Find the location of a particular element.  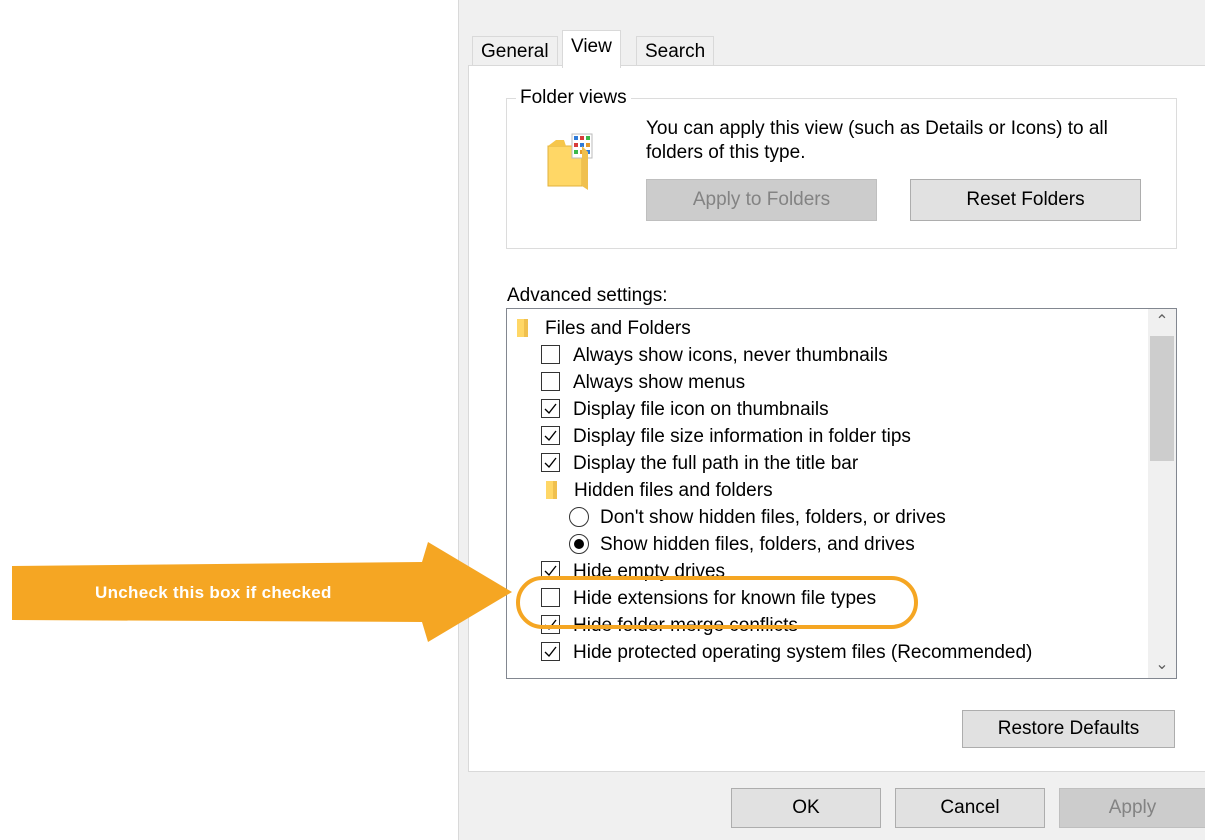

option-label: Always show menus is located at coordinates (659, 382).